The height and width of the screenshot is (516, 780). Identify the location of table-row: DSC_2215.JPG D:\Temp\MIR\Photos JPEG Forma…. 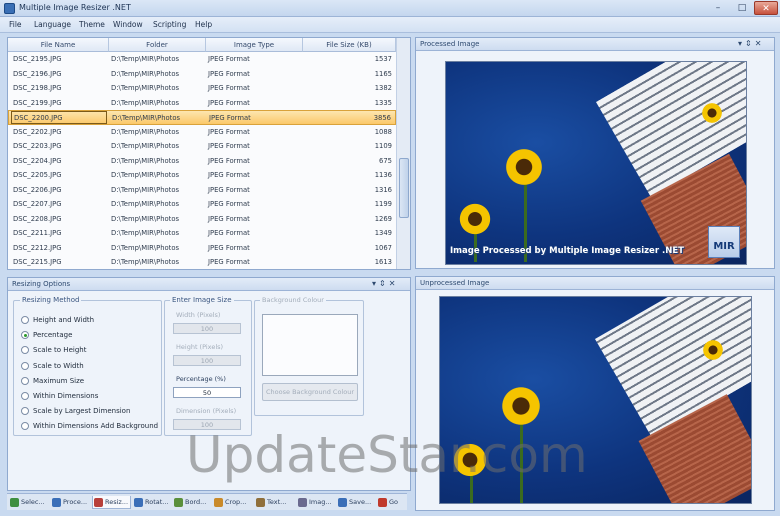
(202, 262).